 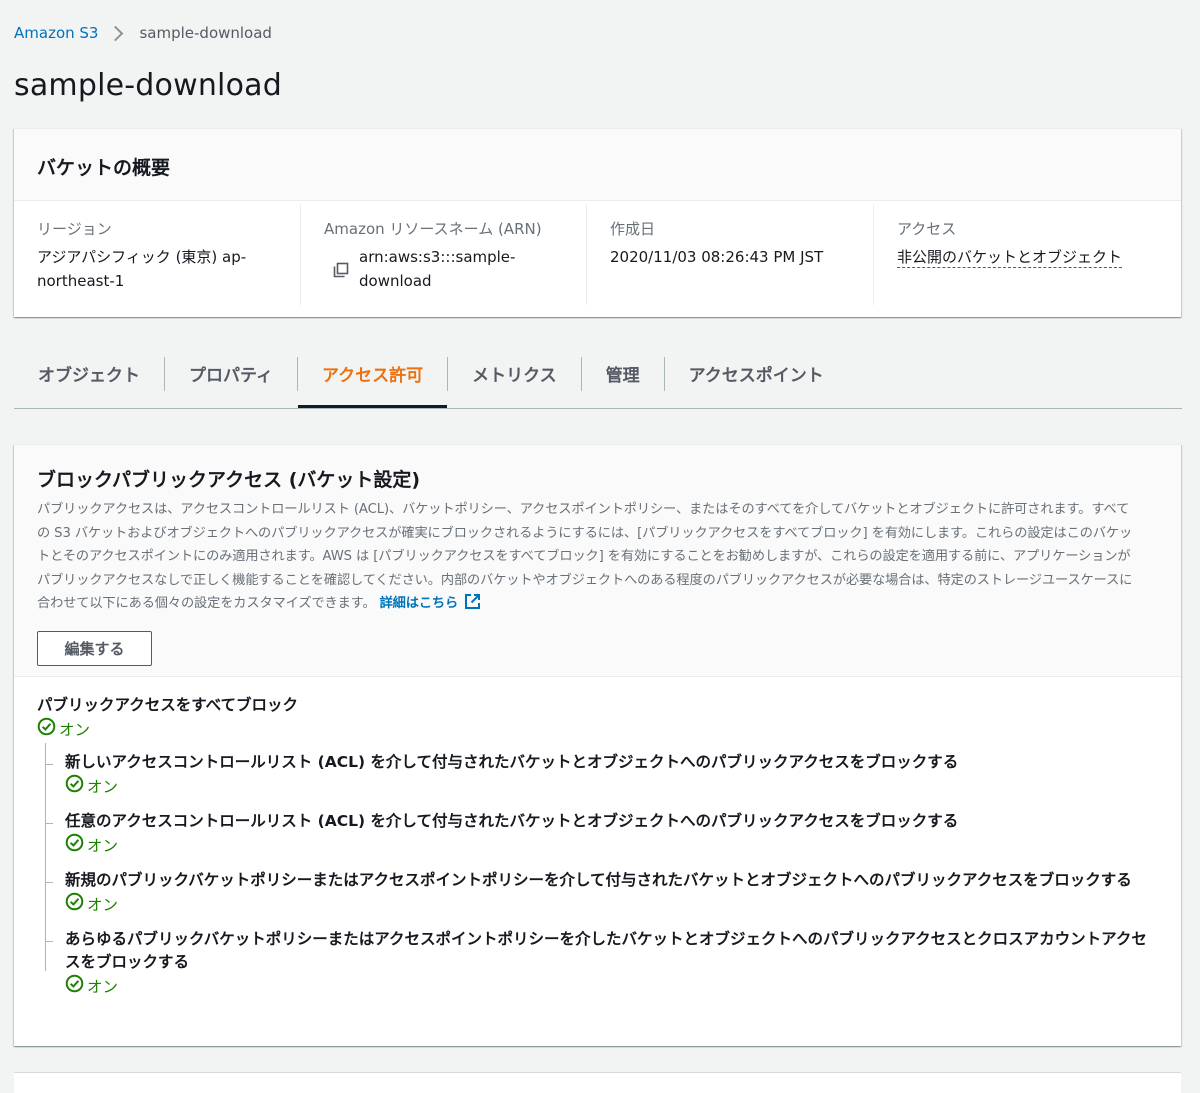 I want to click on external-link-icon, so click(x=472, y=606).